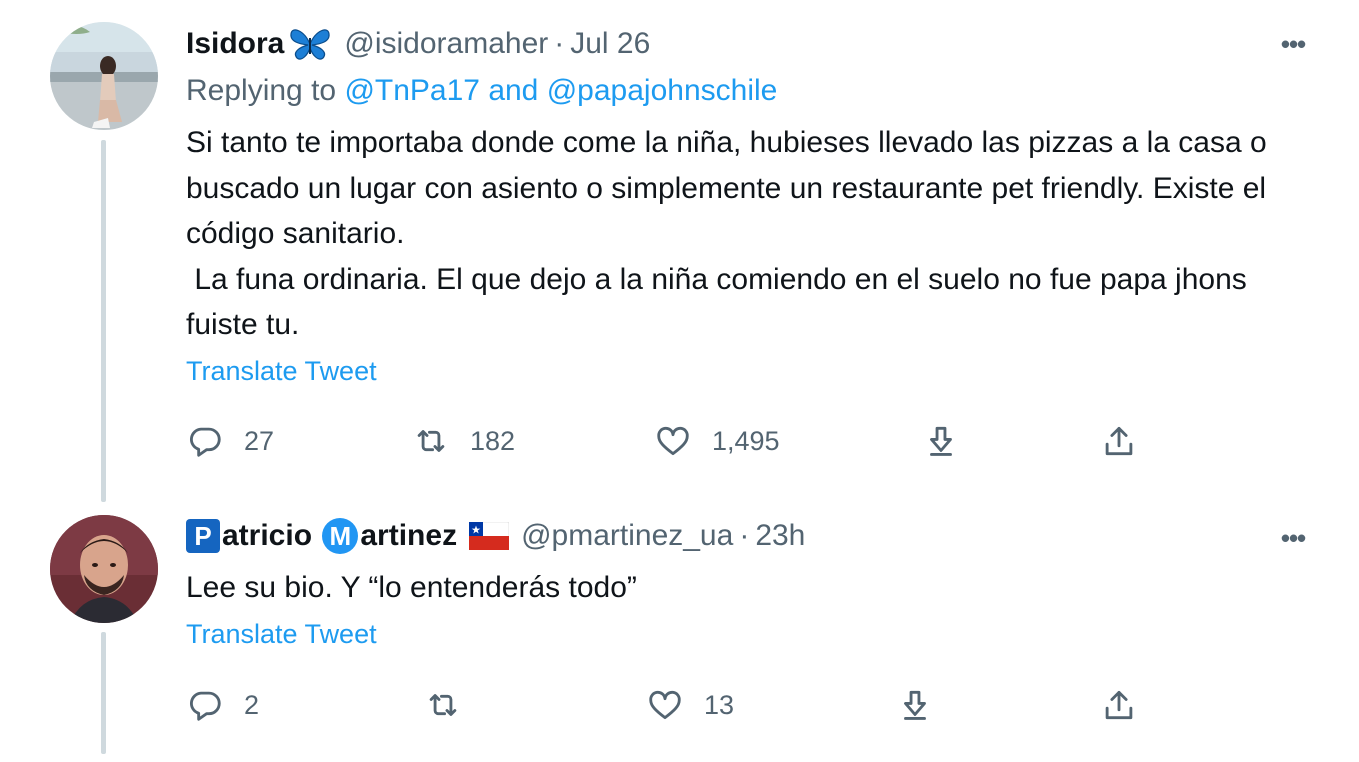 The height and width of the screenshot is (762, 1359). I want to click on display-name-text: atricio, so click(267, 536).